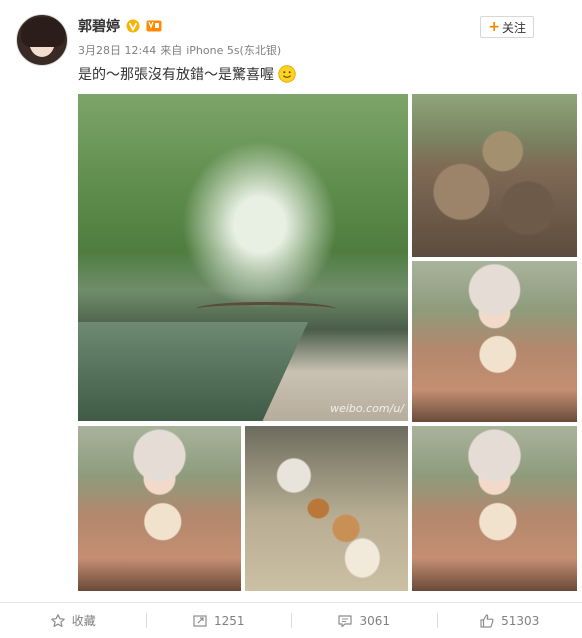 The width and height of the screenshot is (582, 638). Describe the element at coordinates (287, 74) in the screenshot. I see `smile-emoji-icon` at that location.